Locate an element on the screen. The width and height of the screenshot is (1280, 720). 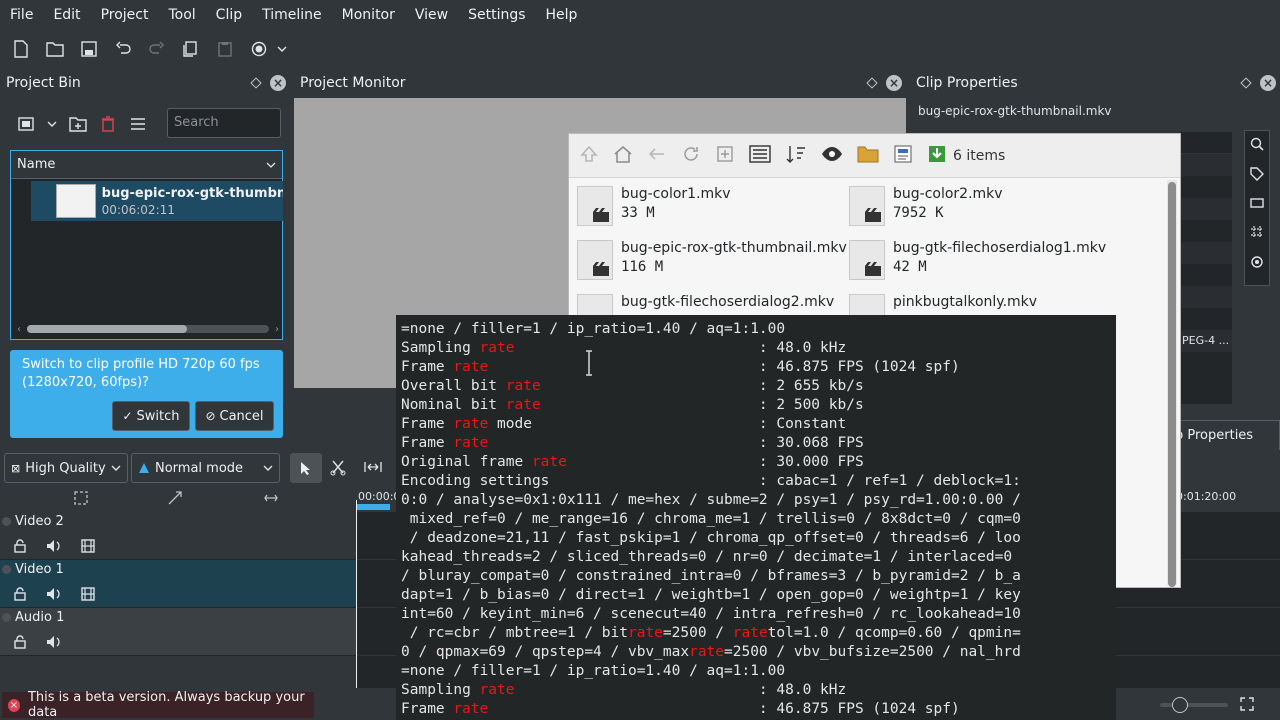
terminal-line: Overall bit rate : 2 655 kb/s is located at coordinates (632, 386).